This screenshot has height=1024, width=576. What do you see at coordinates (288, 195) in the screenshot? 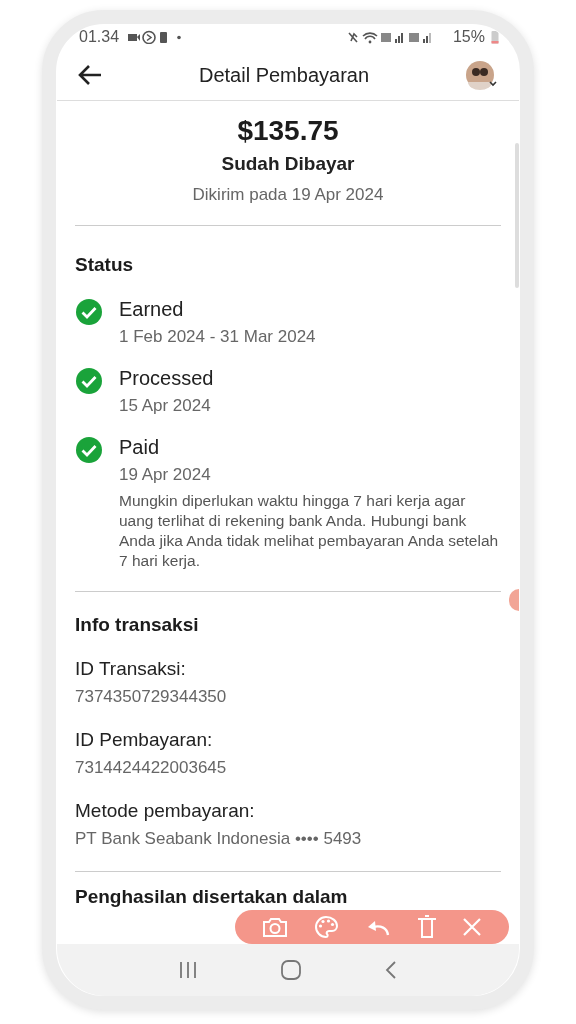
I see `sent-date: Dikirim pada 19 Apr 2024` at bounding box center [288, 195].